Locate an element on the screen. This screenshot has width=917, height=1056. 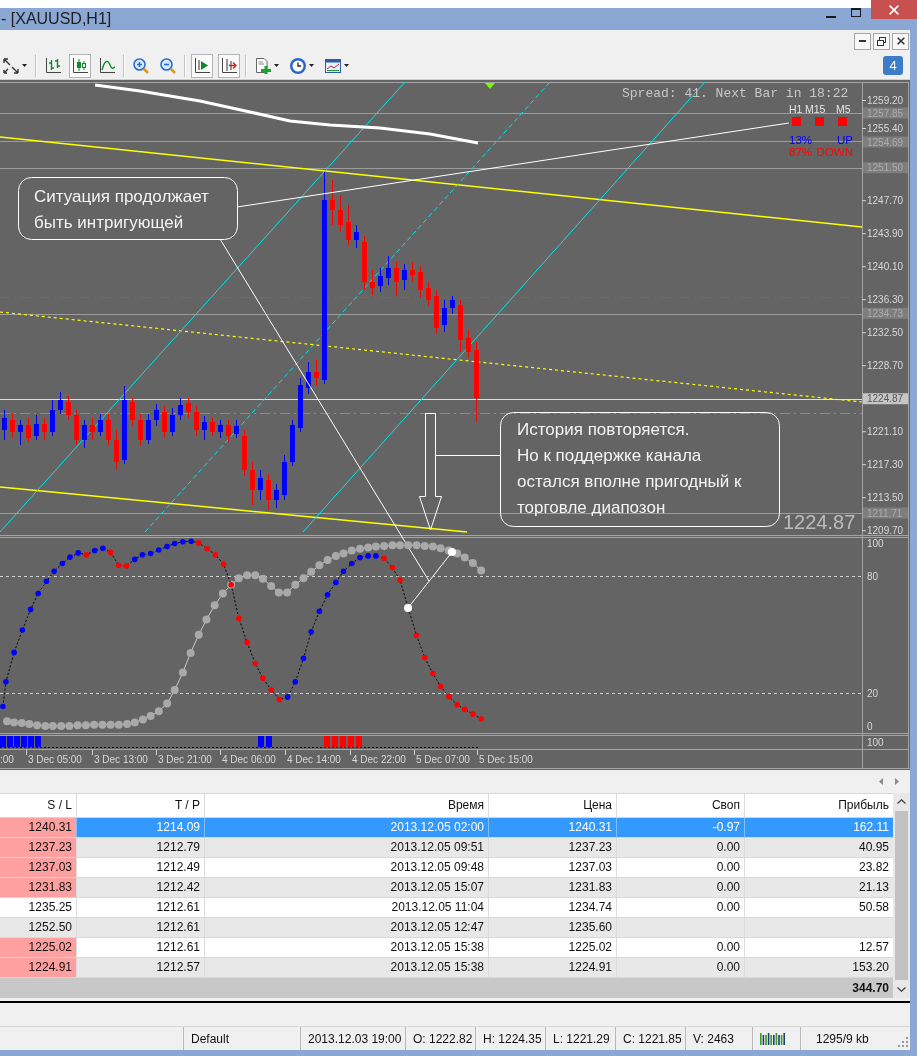
price-label: 1228.70 is located at coordinates (885, 366).